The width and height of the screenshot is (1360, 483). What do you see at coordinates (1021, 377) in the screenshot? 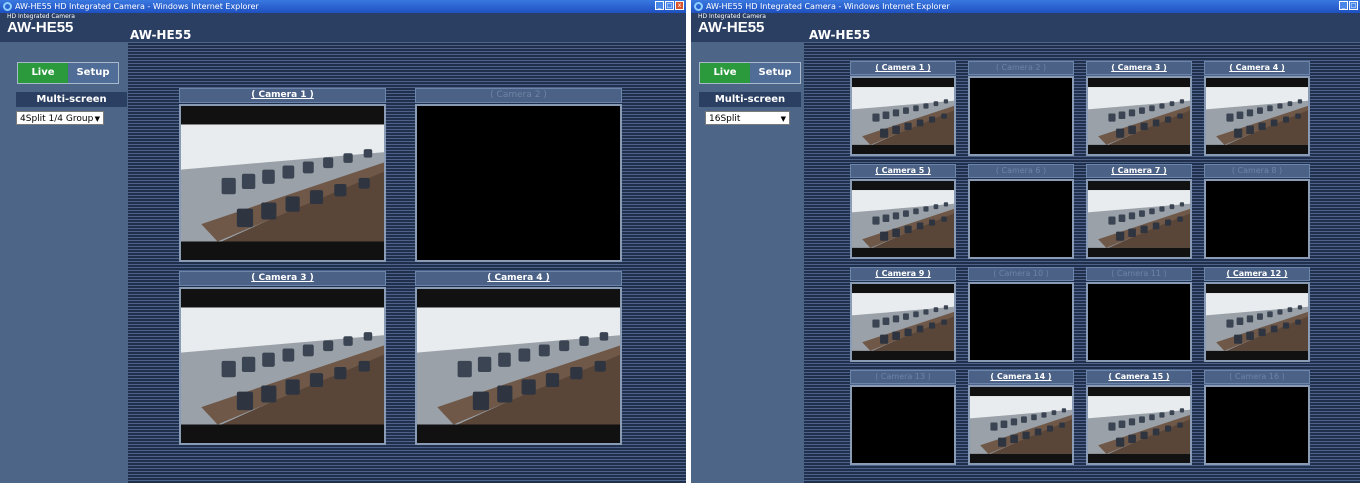
I see `camera-title-link: ( Camera 14 )` at bounding box center [1021, 377].